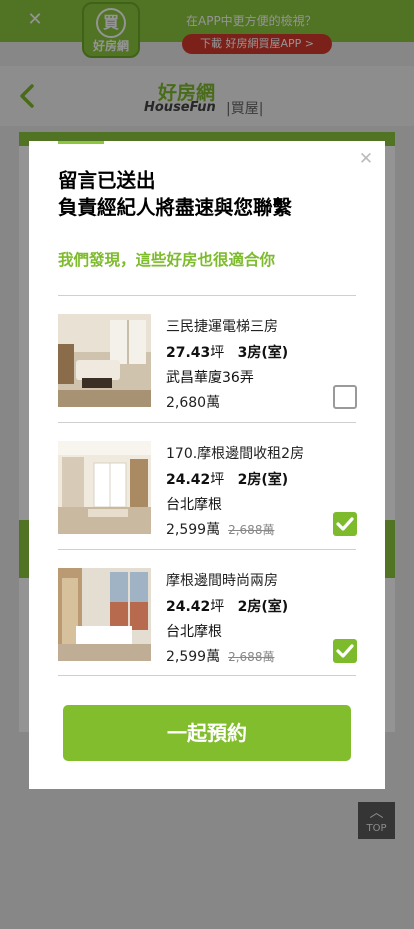  I want to click on listing-item: 三民捷運電梯三房 27.43坪 3房(室) 武昌華廈36弄 2,680萬, so click(207, 359).